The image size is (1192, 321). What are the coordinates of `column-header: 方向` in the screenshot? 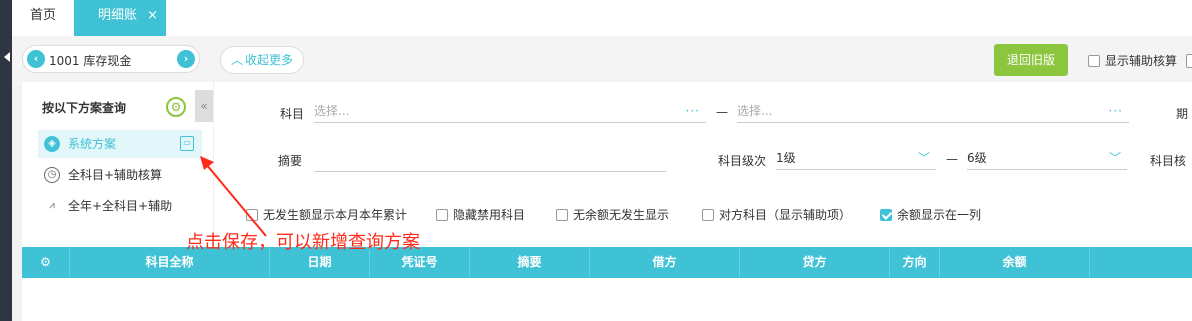 It's located at (915, 262).